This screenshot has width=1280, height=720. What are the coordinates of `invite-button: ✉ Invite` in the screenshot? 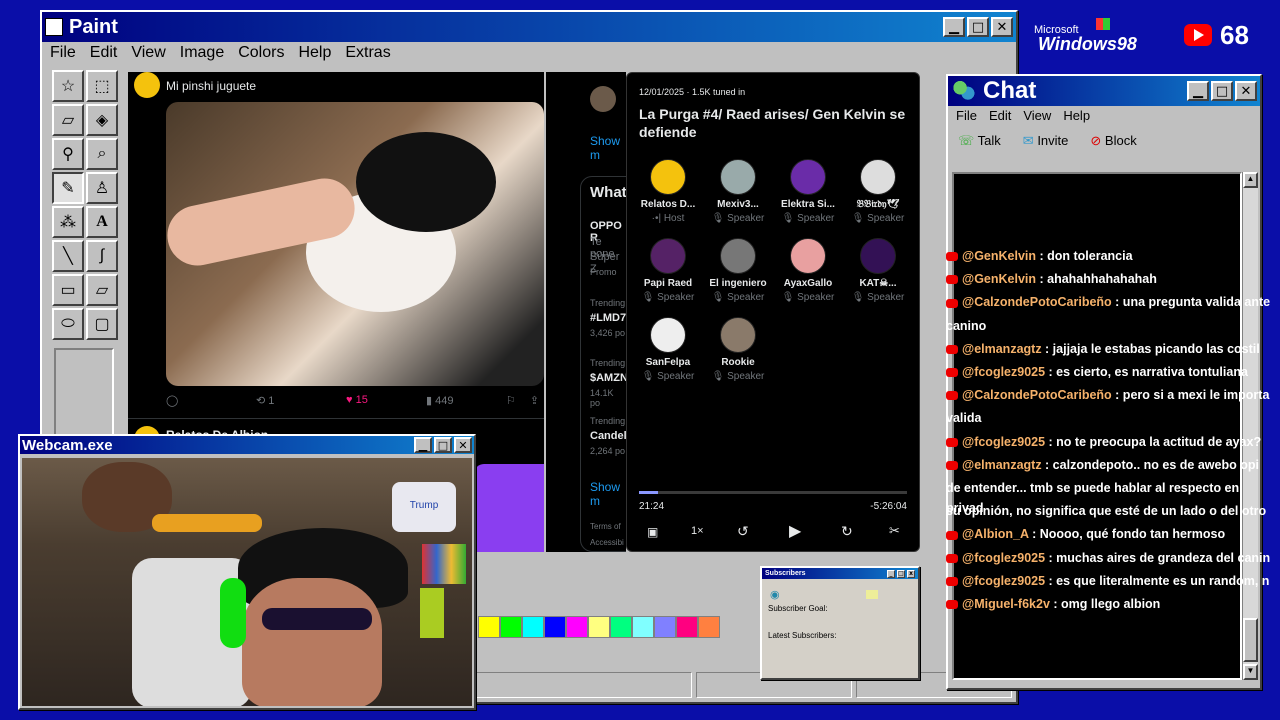 It's located at (1046, 141).